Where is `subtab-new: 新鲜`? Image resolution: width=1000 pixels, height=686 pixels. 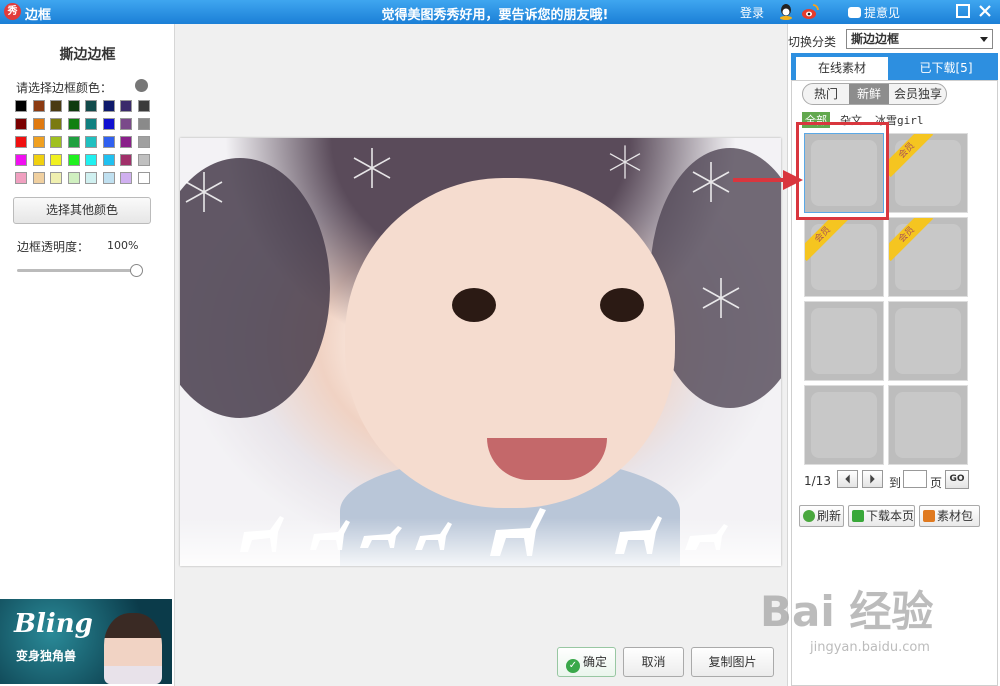
subtab-new: 新鲜 is located at coordinates (869, 94).